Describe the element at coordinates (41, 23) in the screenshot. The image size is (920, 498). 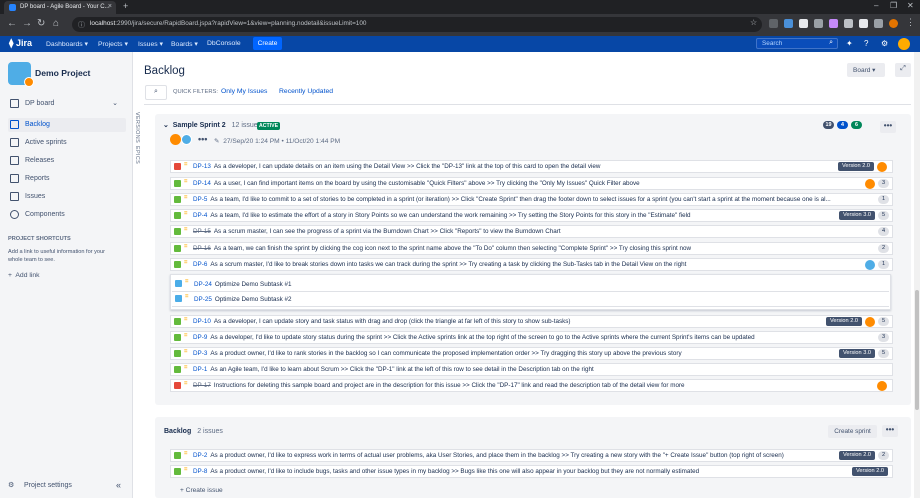
I see `reload-icon: ↻` at that location.